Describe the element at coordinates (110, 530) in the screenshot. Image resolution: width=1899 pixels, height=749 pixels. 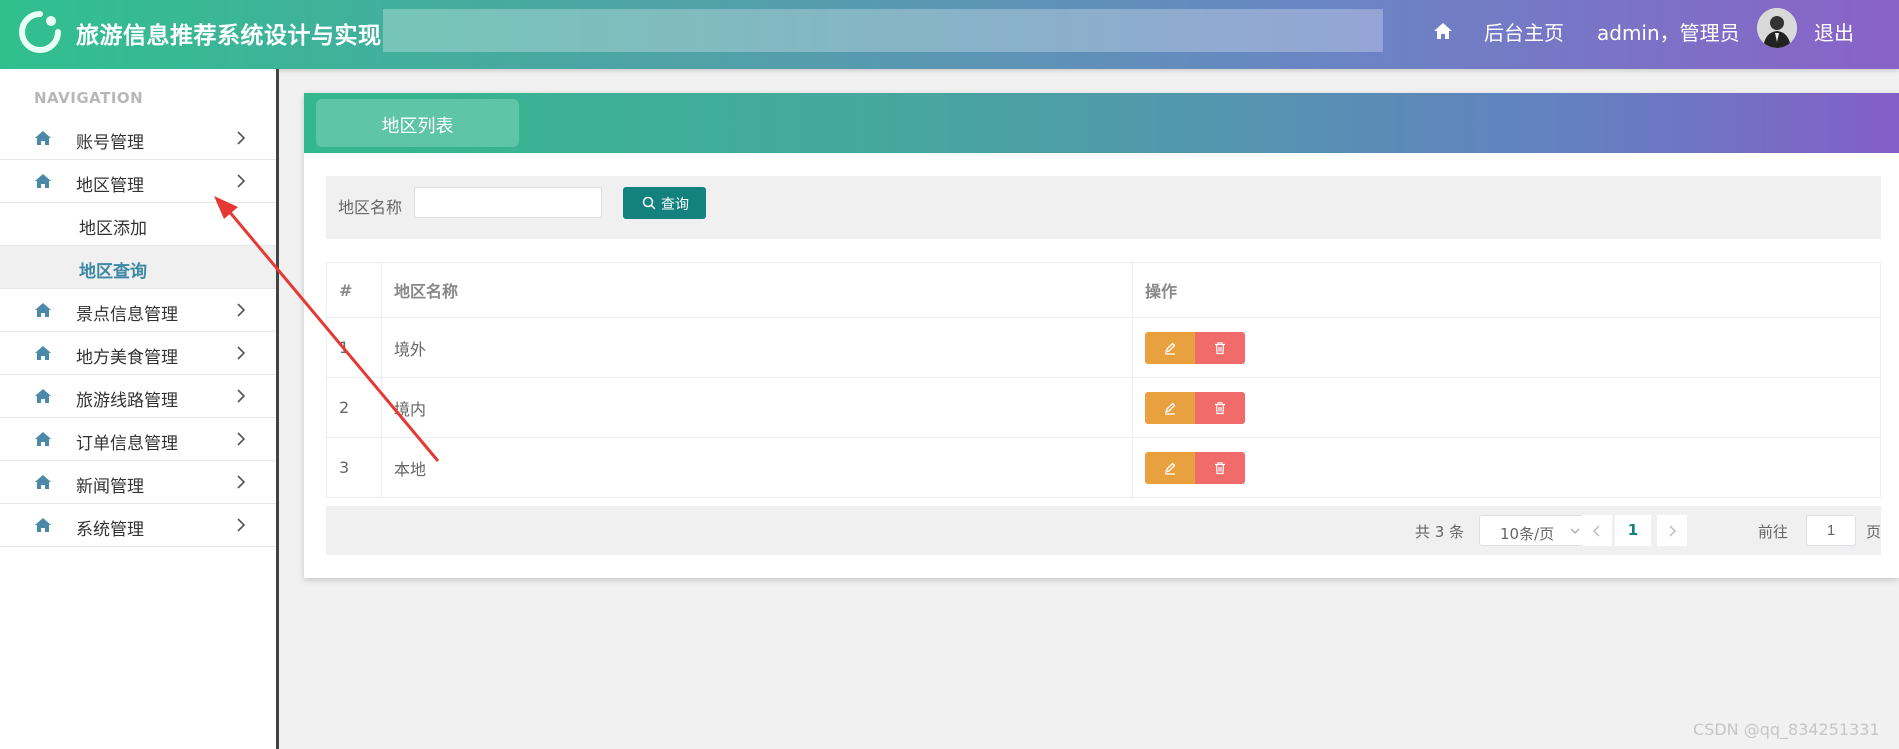
I see `sidebar-item-label: 系统管理` at that location.